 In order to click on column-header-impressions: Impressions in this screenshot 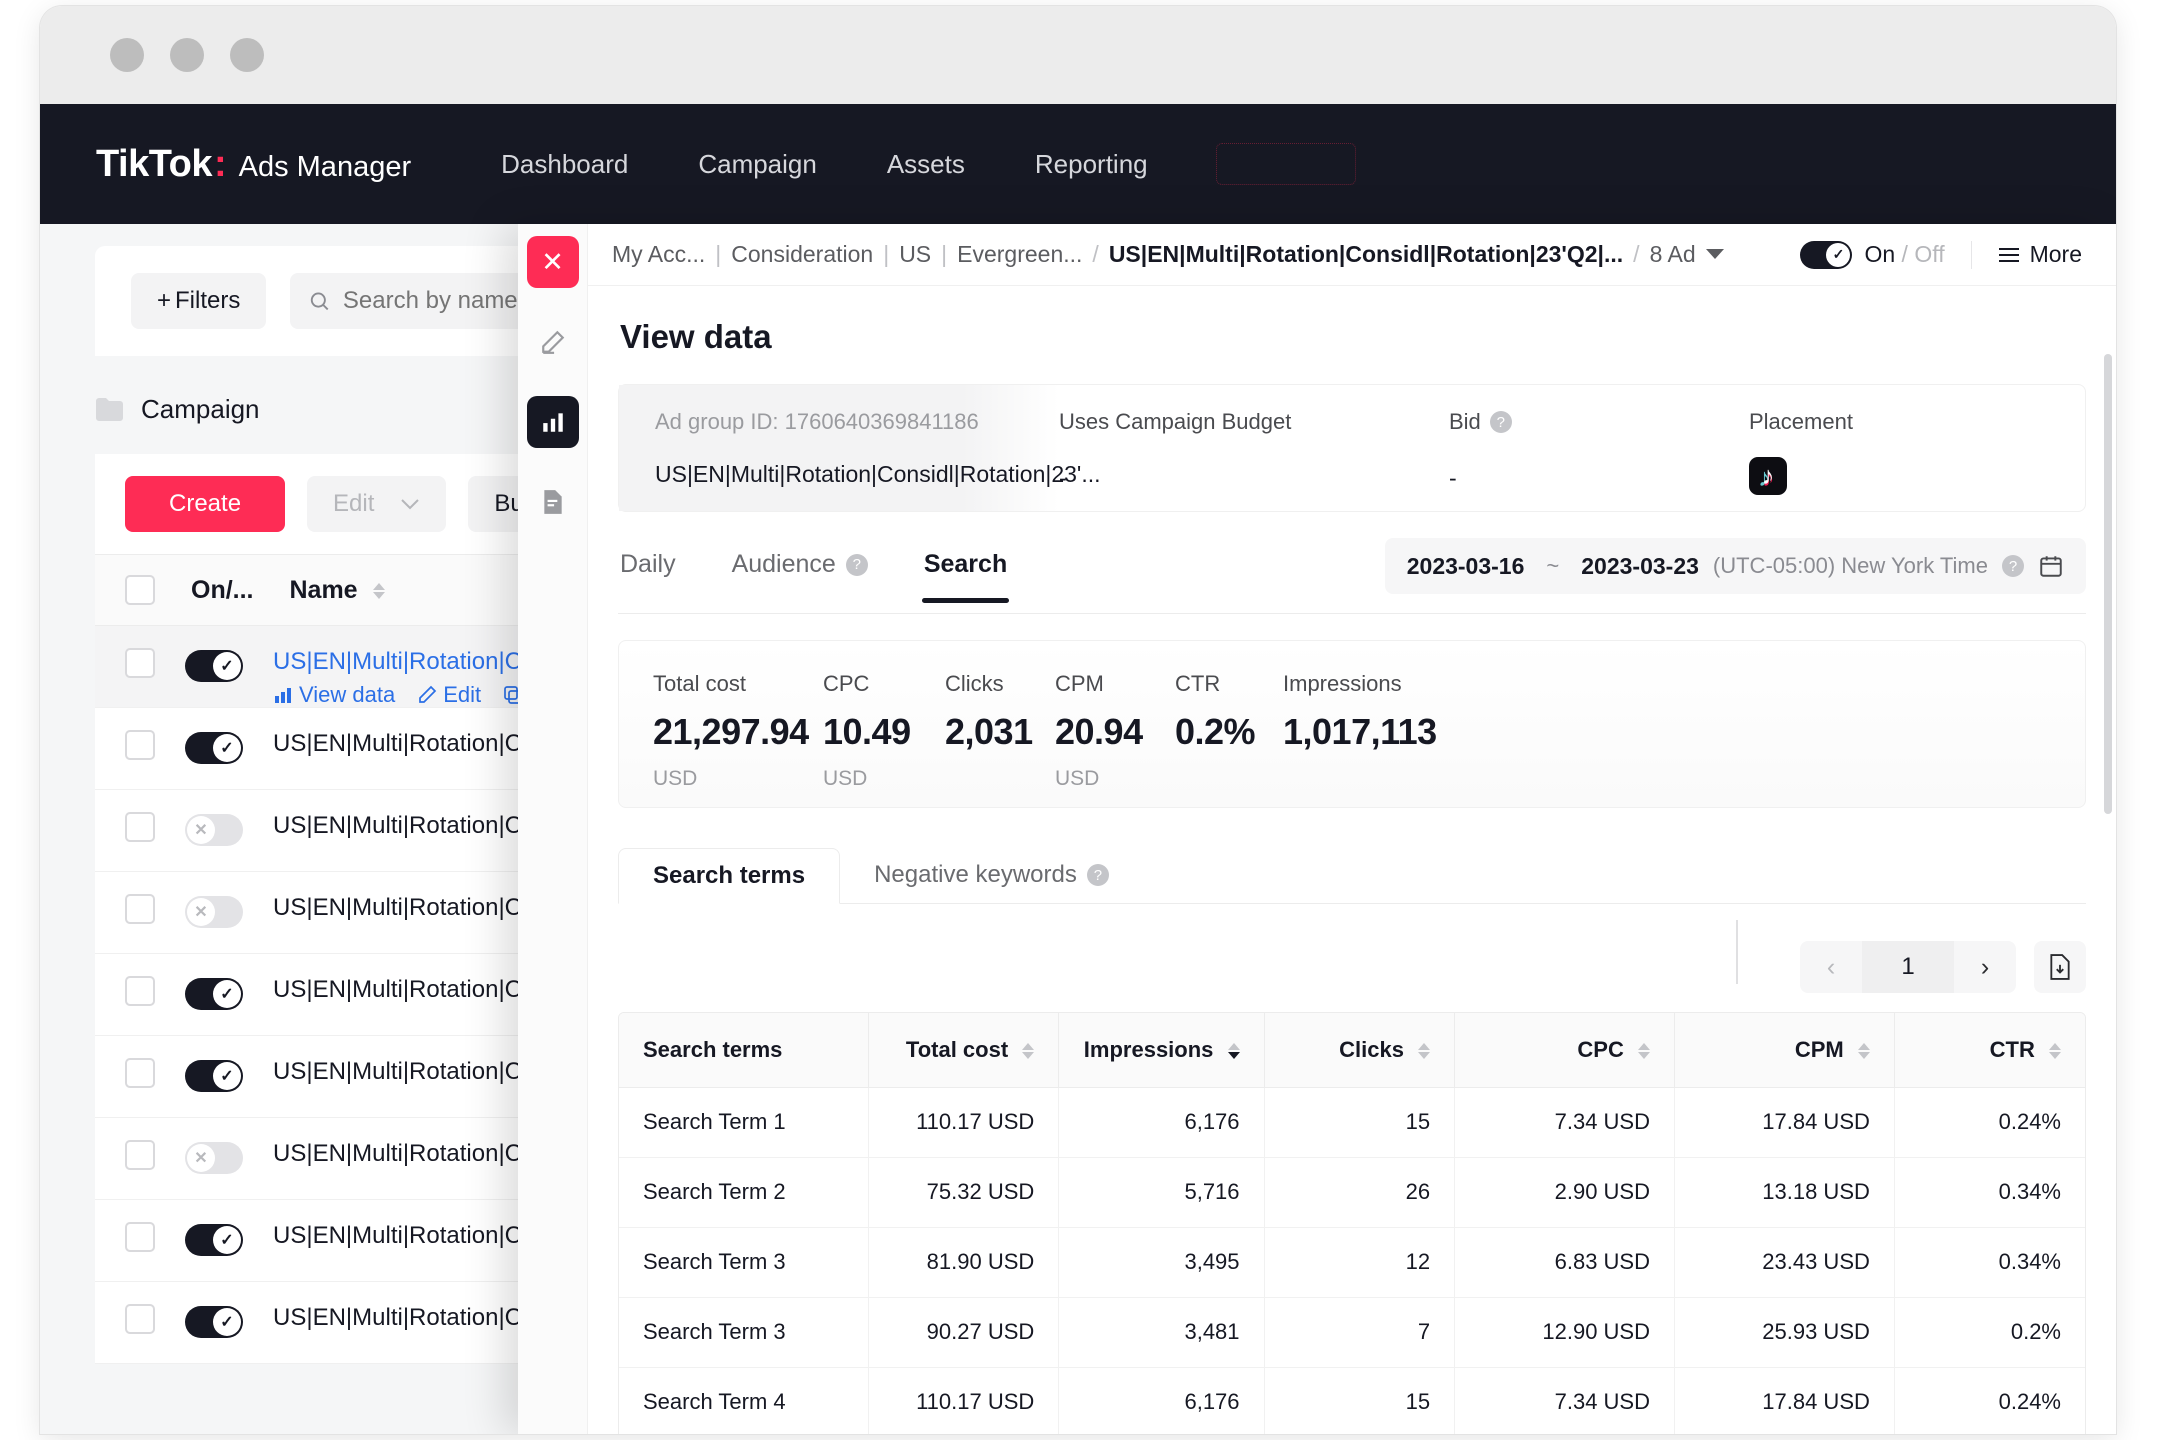, I will do `click(1161, 1050)`.